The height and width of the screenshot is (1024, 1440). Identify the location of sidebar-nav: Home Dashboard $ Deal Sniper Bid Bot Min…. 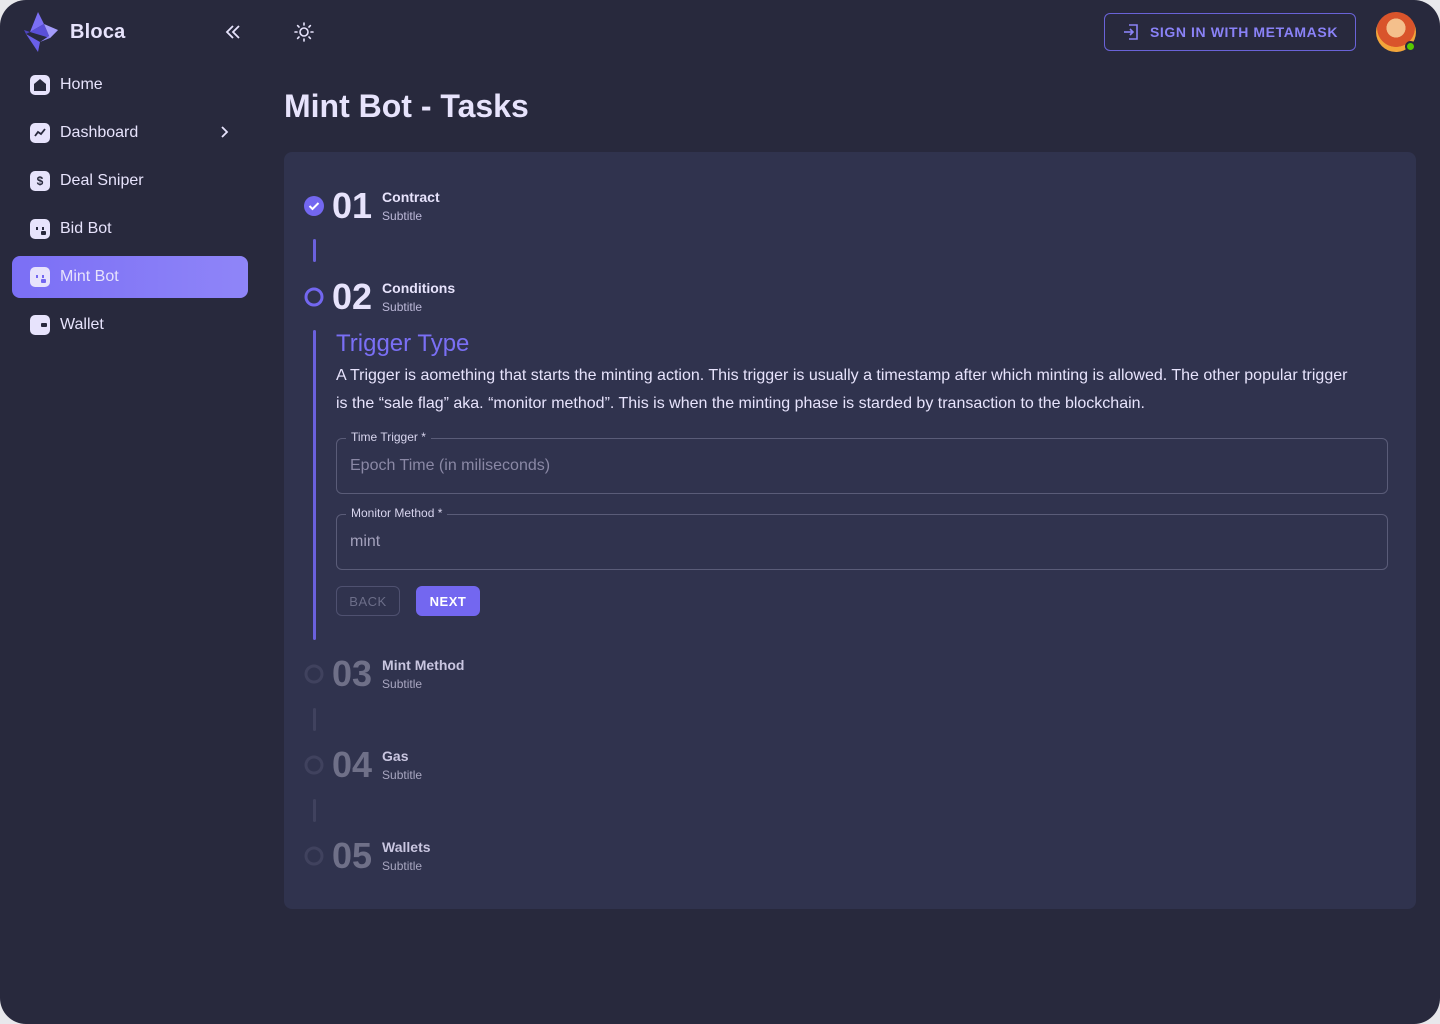
(130, 208).